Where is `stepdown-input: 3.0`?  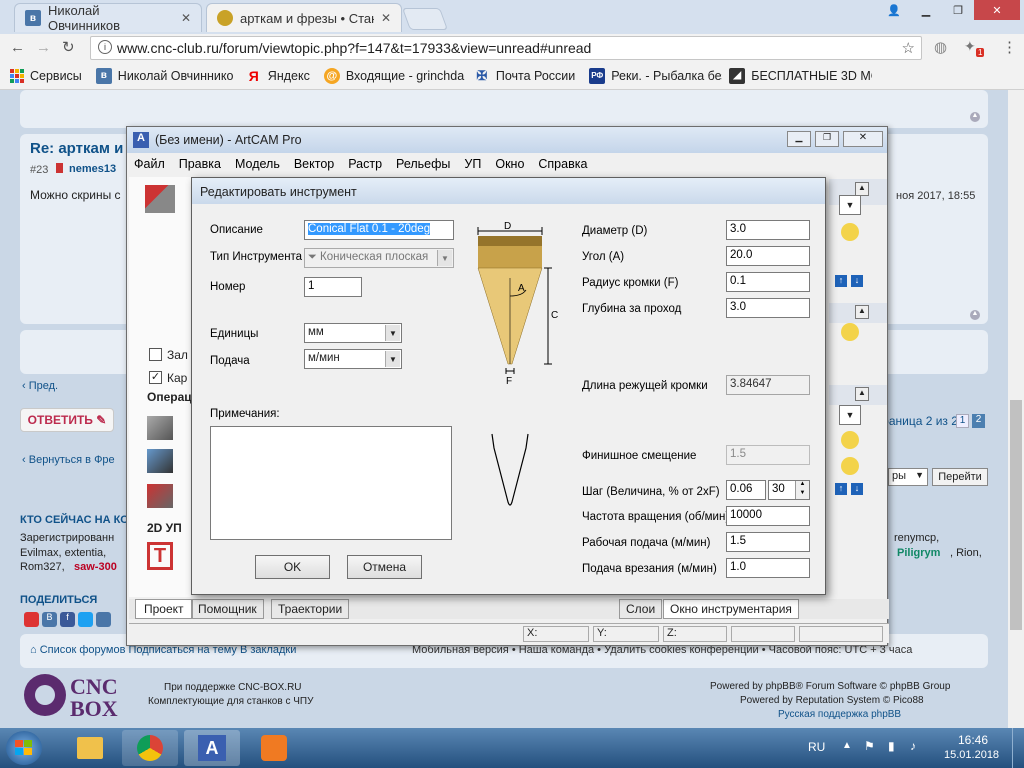 stepdown-input: 3.0 is located at coordinates (768, 308).